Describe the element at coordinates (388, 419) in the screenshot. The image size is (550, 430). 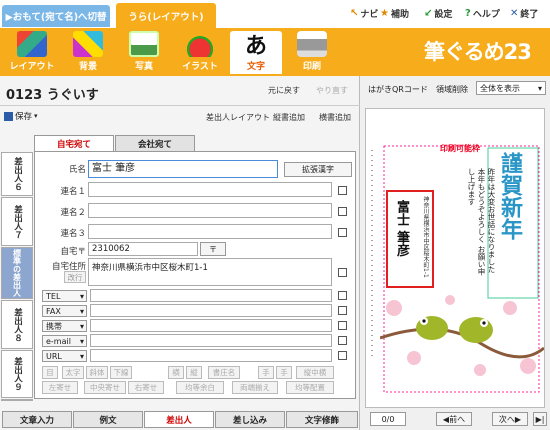
I see `page-indicator: 0/0` at that location.